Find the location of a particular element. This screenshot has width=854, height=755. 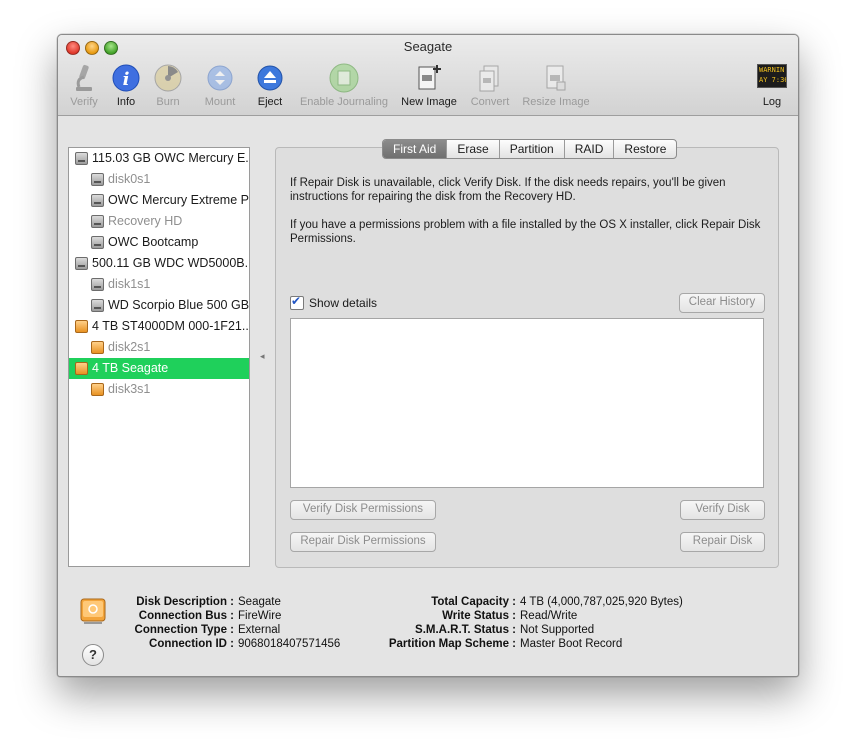

tab-bar: First Aid Erase Partition RAID Restore is located at coordinates (530, 149).